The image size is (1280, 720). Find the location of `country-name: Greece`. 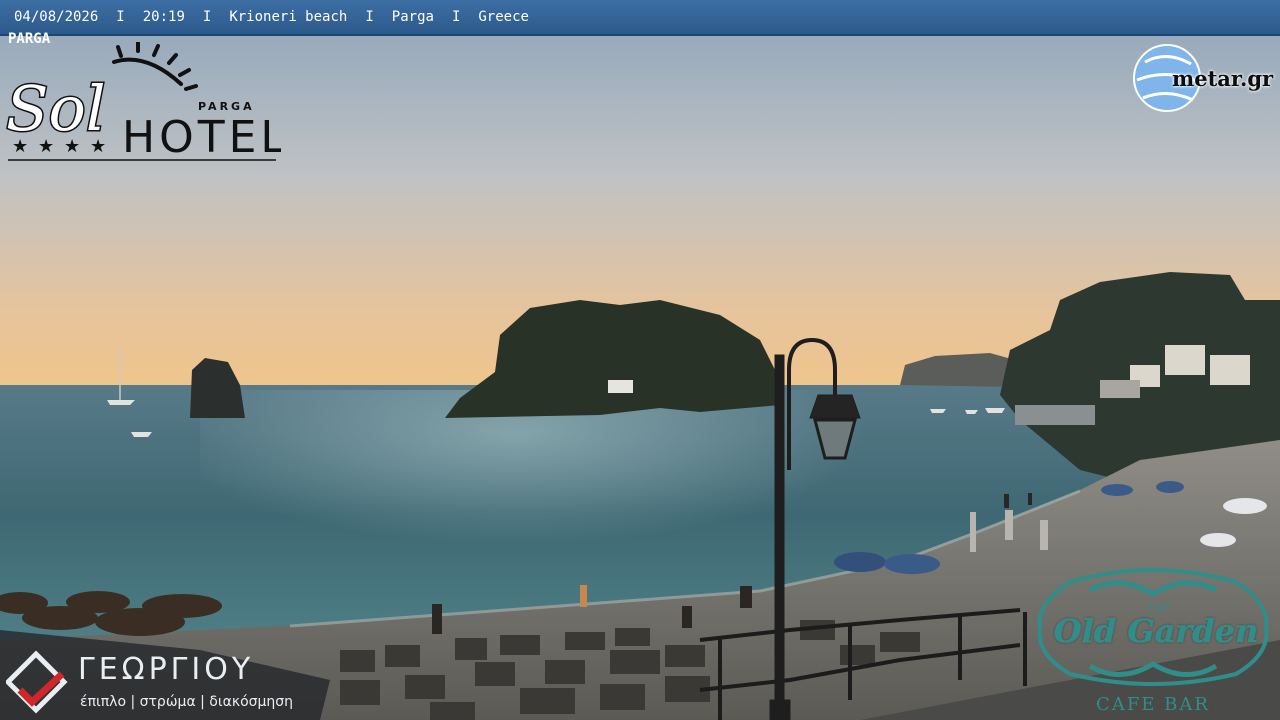

country-name: Greece is located at coordinates (503, 17).